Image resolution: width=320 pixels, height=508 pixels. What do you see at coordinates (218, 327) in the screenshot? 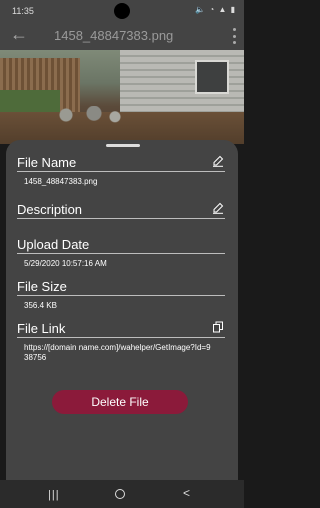
I see `copy-link-icon` at bounding box center [218, 327].